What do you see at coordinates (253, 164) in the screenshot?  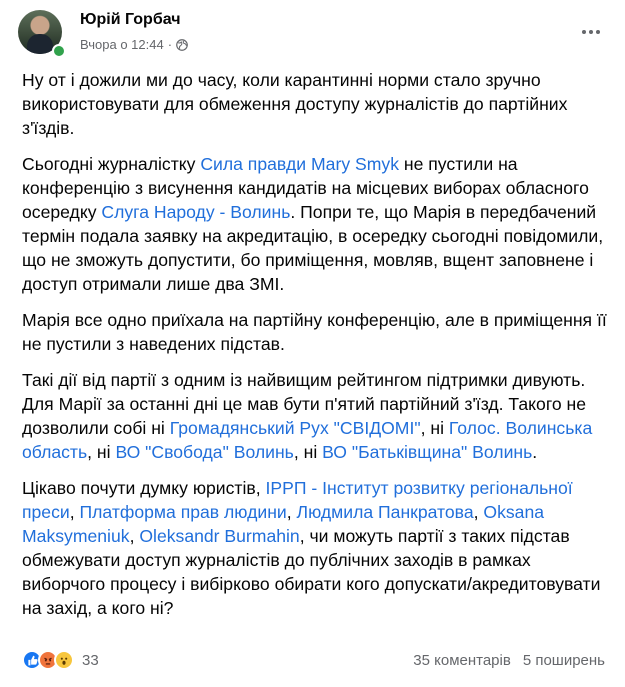 I see `mention-link: Сила правди` at bounding box center [253, 164].